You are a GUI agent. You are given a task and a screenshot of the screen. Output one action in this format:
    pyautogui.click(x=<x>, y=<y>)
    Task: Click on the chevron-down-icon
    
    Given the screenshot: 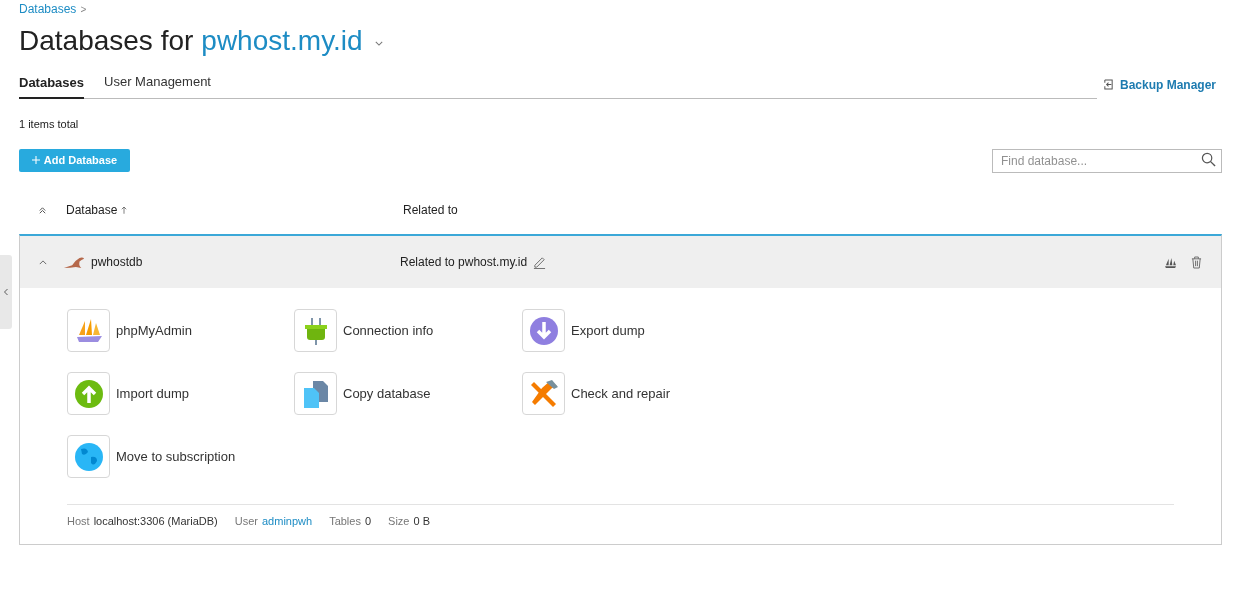 What is the action you would take?
    pyautogui.click(x=378, y=43)
    